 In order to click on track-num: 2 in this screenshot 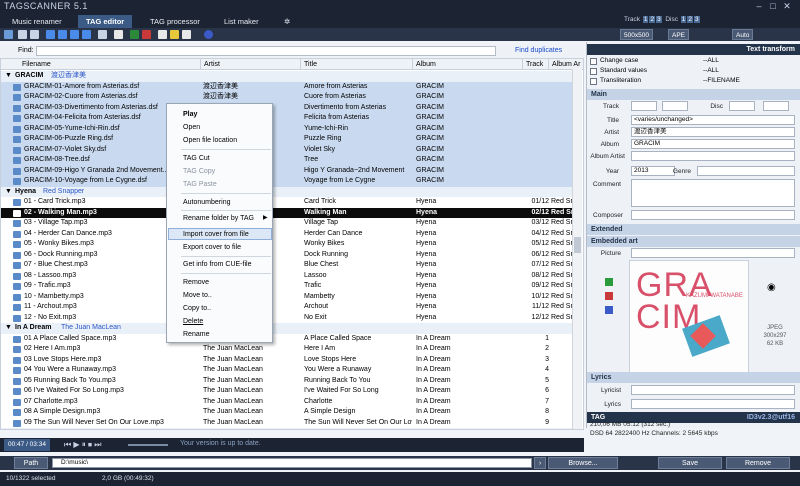, I will do `click(652, 19)`.